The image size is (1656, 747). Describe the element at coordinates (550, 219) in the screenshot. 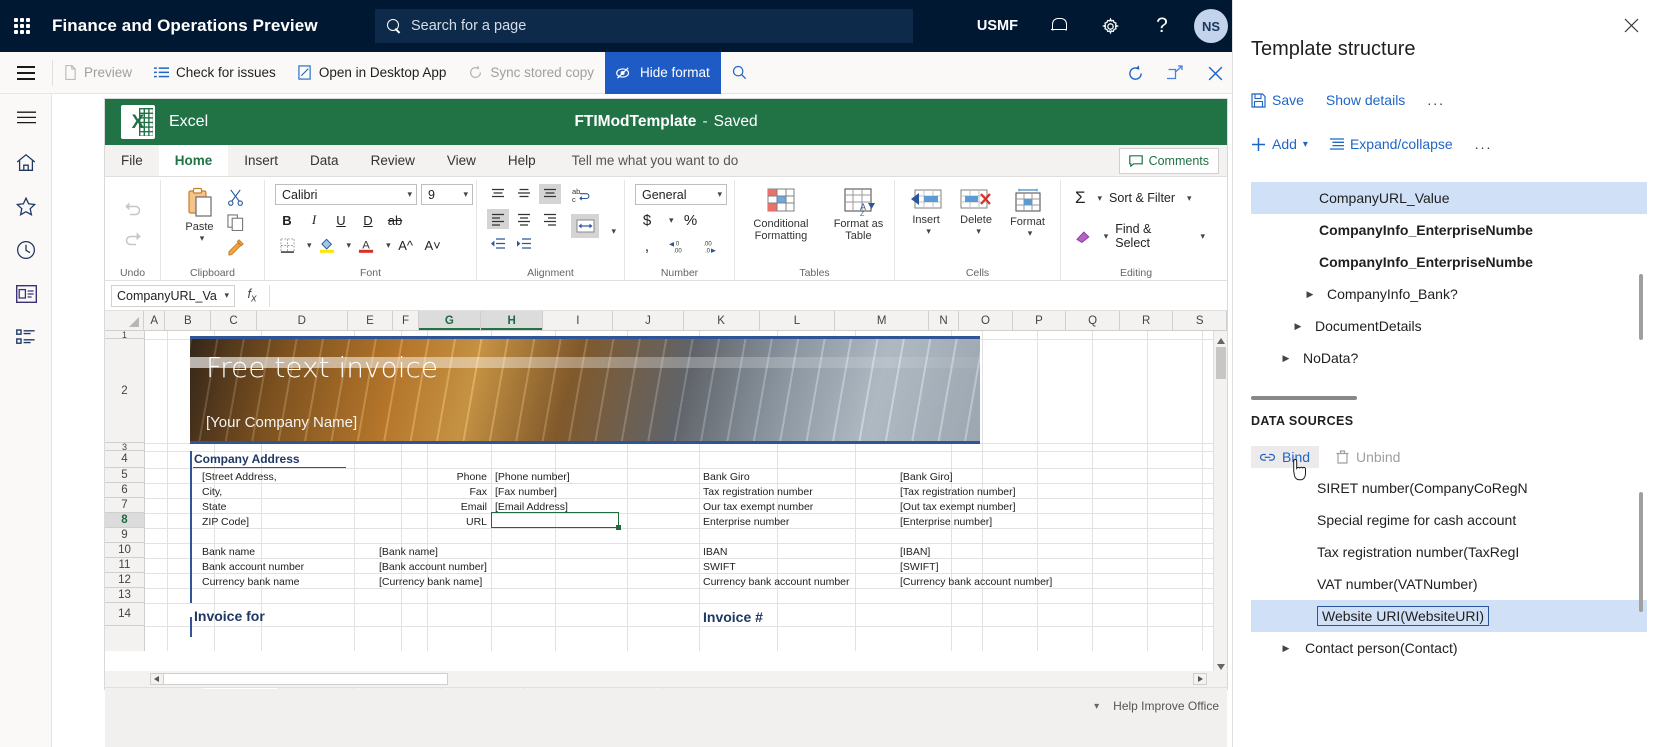

I see `align-right-button` at that location.